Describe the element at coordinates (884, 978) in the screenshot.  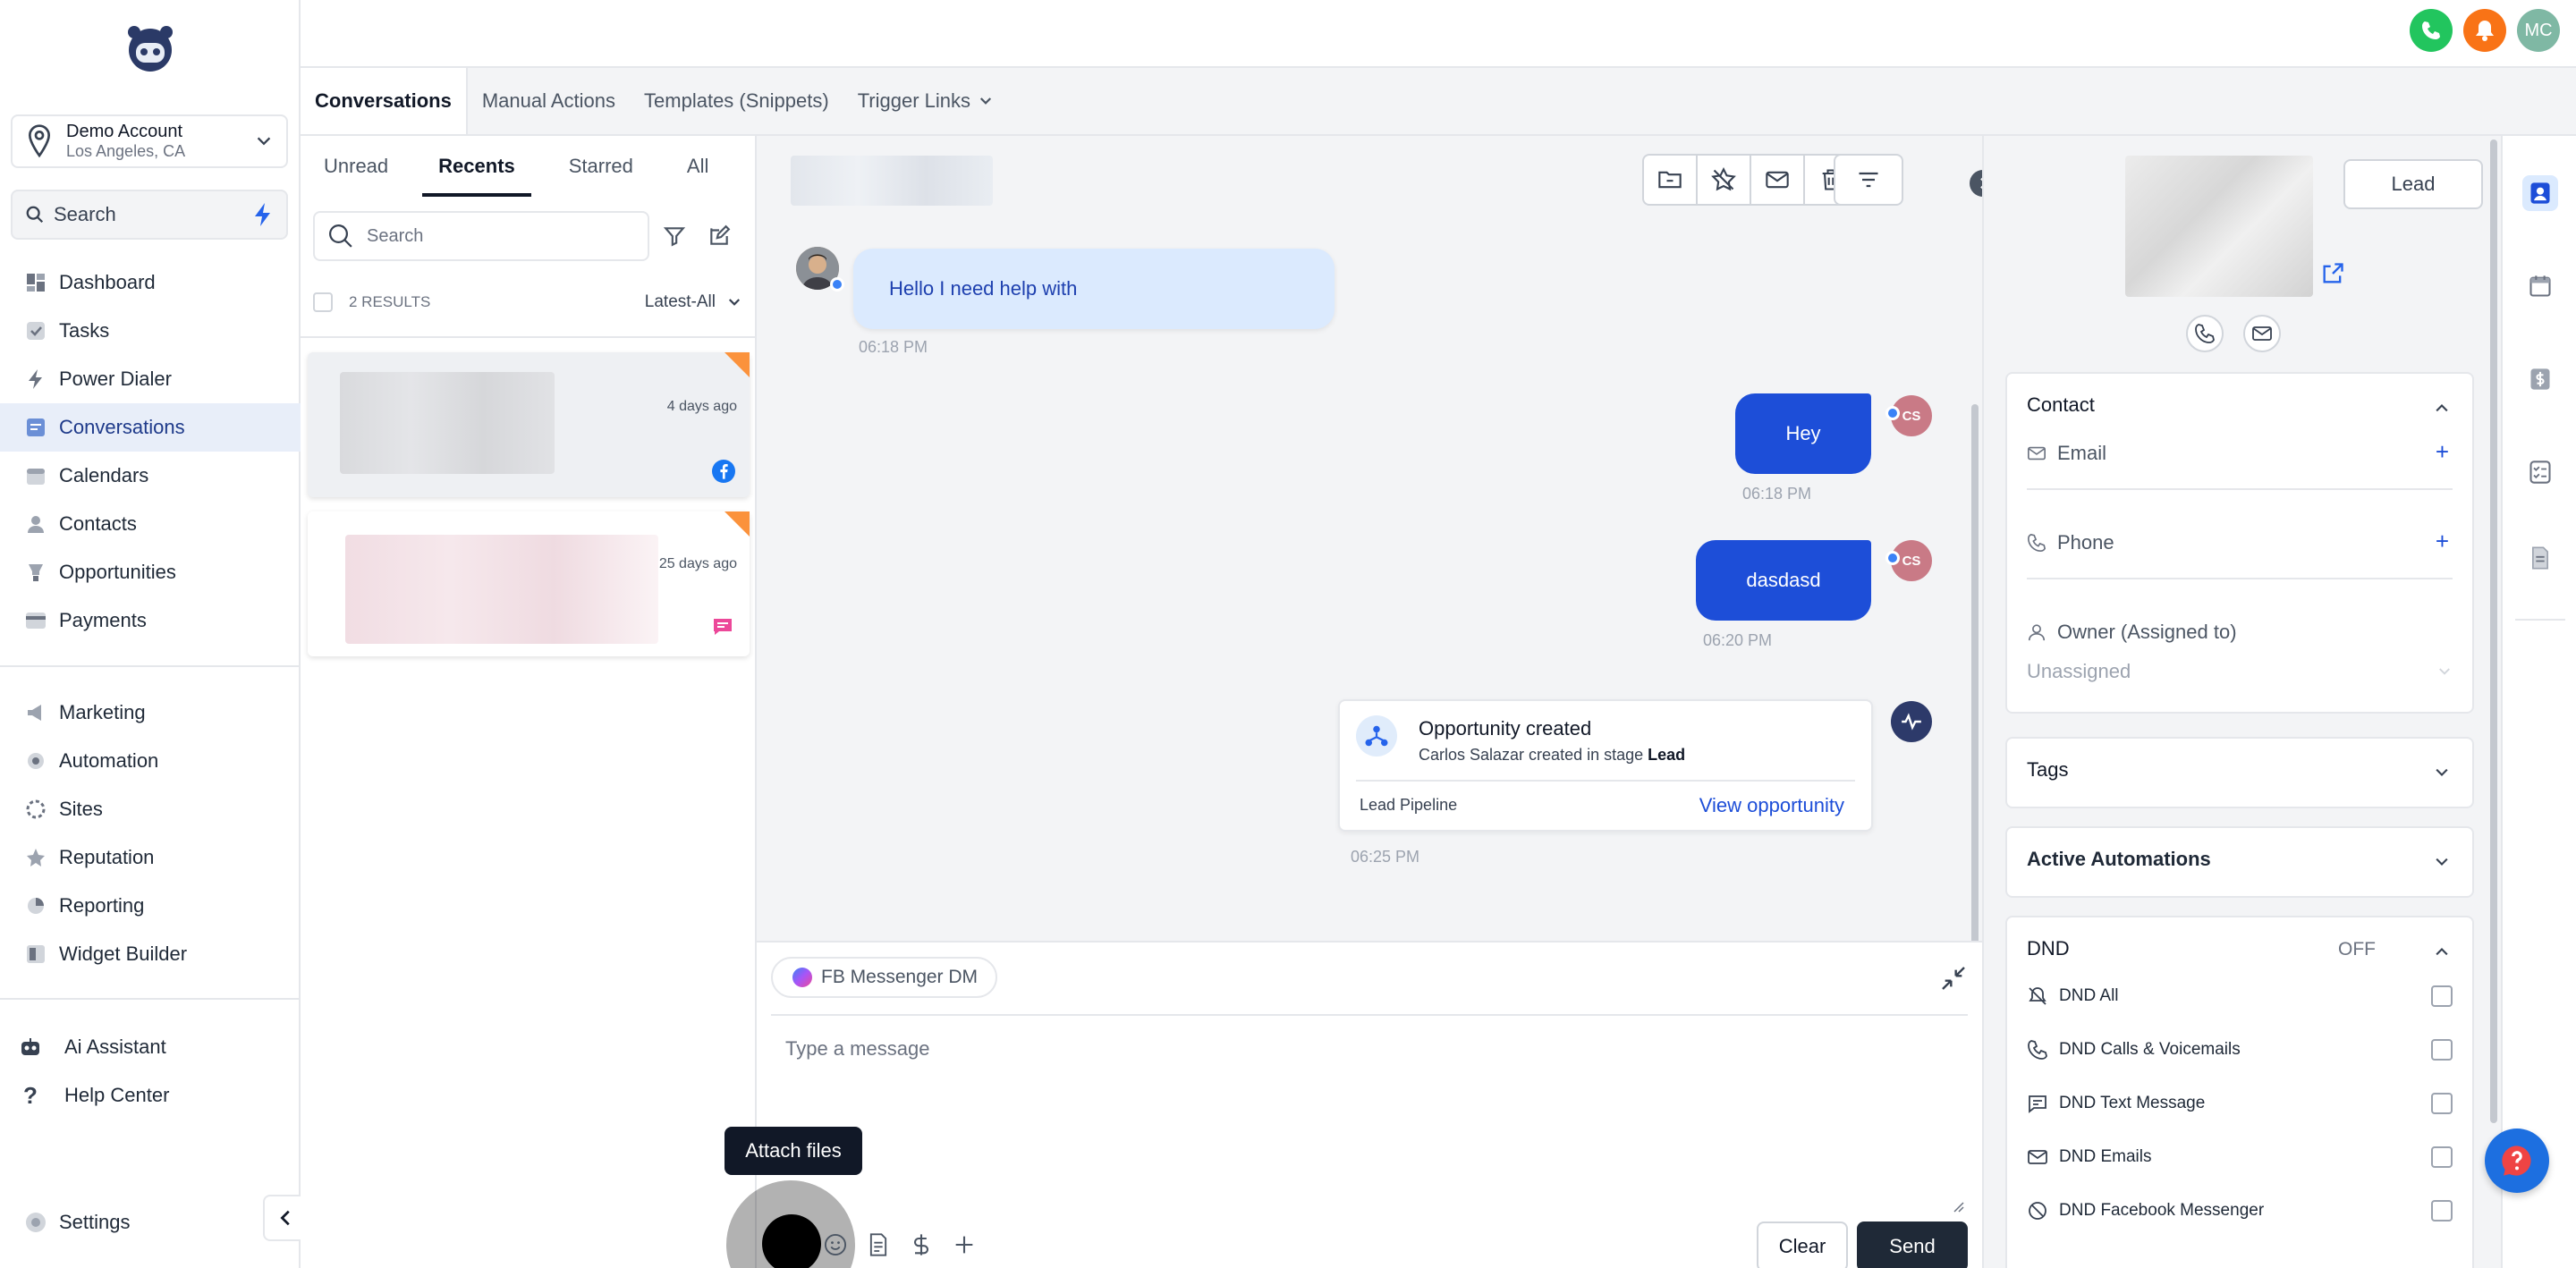
I see `channel-selector: FB Messenger DM` at that location.